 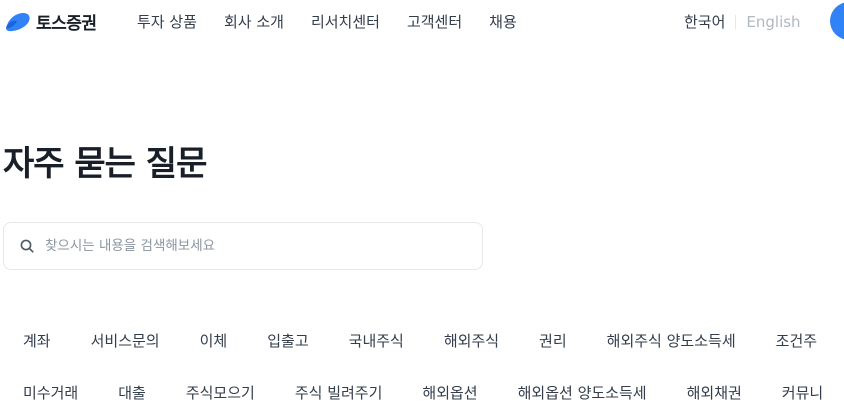 I want to click on main-nav: 투자 상품 회사 소개 리서치센터 고객센터 채용, so click(x=340, y=21).